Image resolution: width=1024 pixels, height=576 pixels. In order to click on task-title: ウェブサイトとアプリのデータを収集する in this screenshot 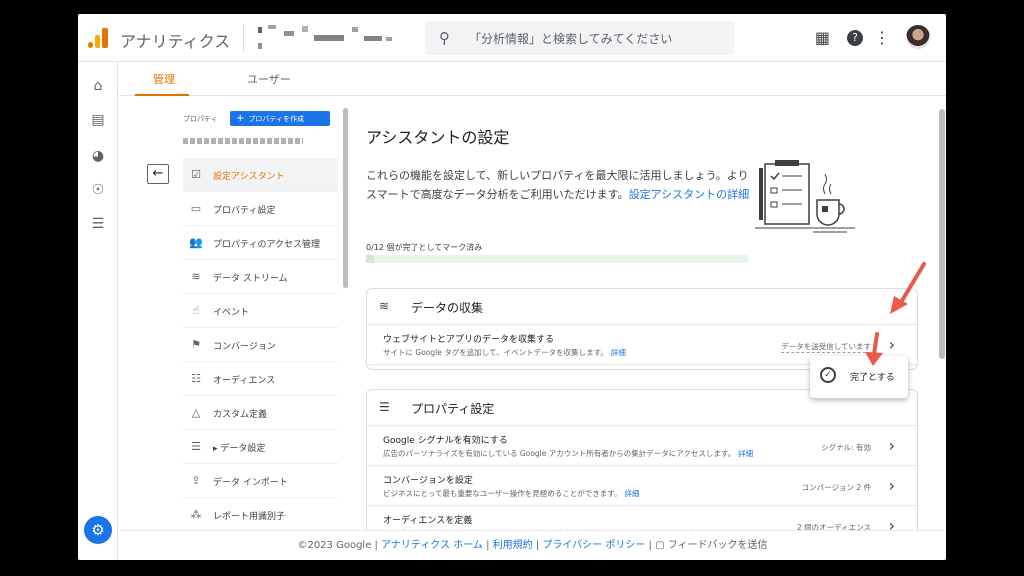, I will do `click(469, 340)`.